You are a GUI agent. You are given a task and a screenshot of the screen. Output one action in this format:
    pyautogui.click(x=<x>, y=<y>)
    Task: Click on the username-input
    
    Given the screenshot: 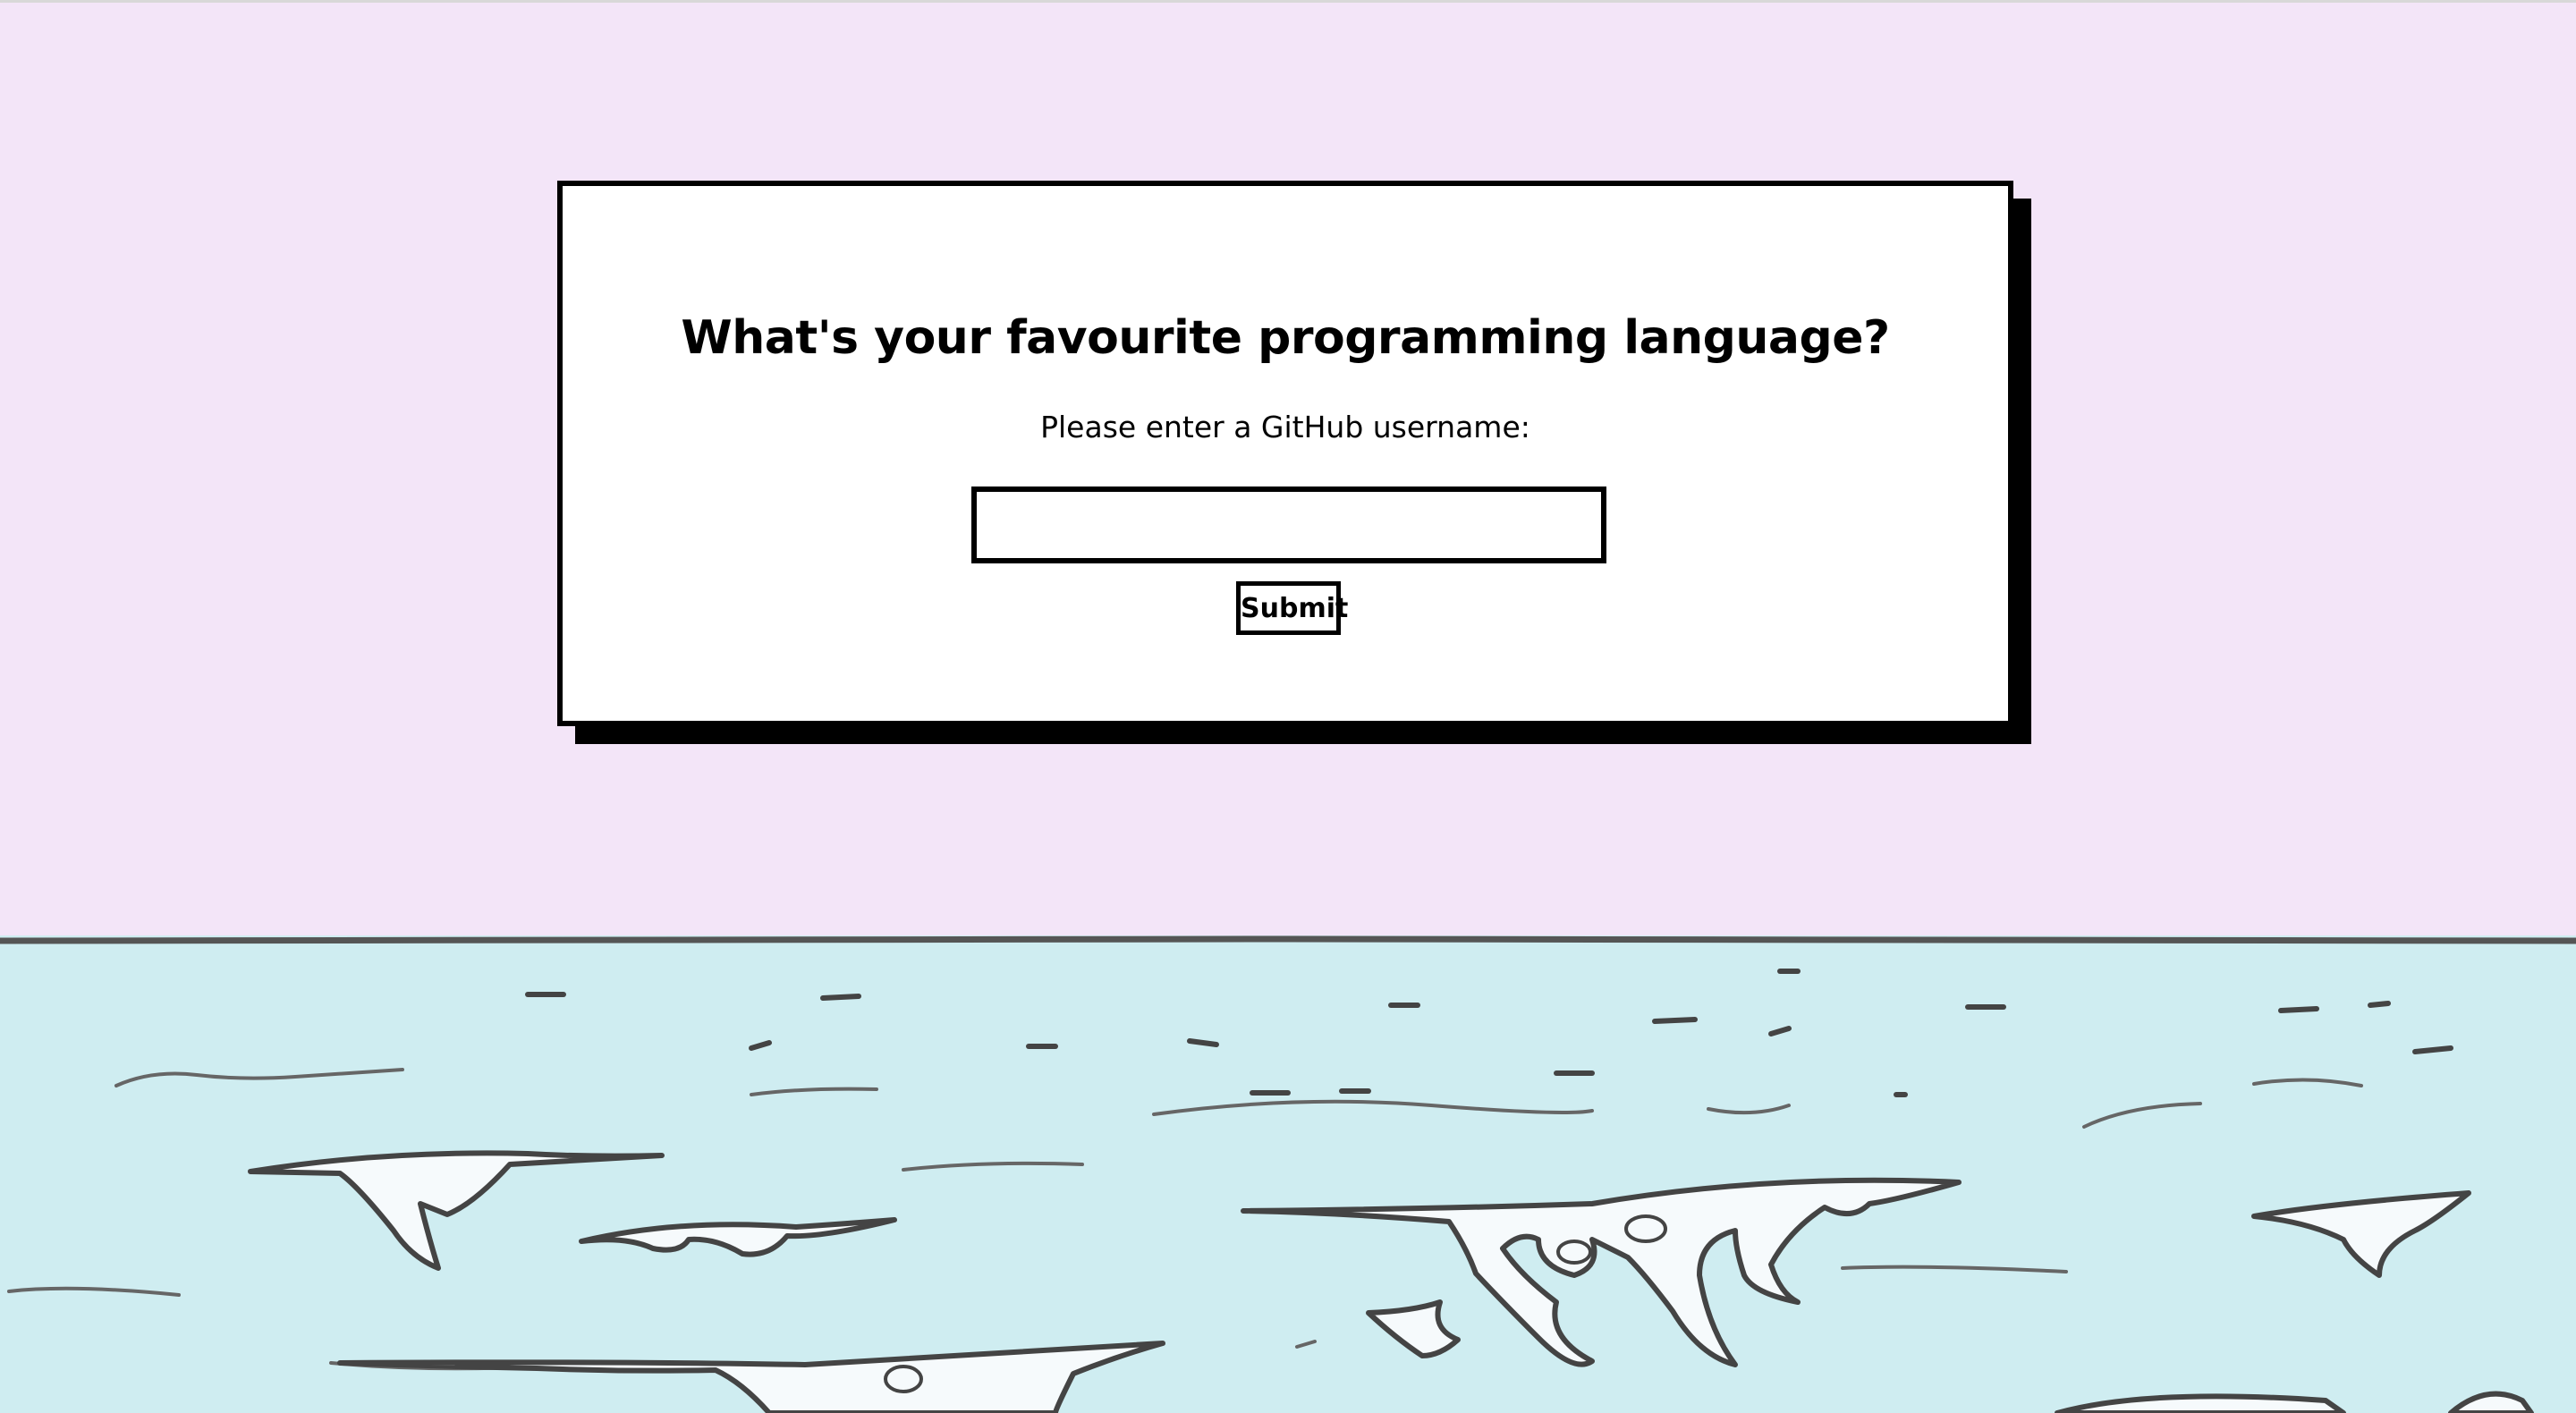 What is the action you would take?
    pyautogui.click(x=1288, y=525)
    